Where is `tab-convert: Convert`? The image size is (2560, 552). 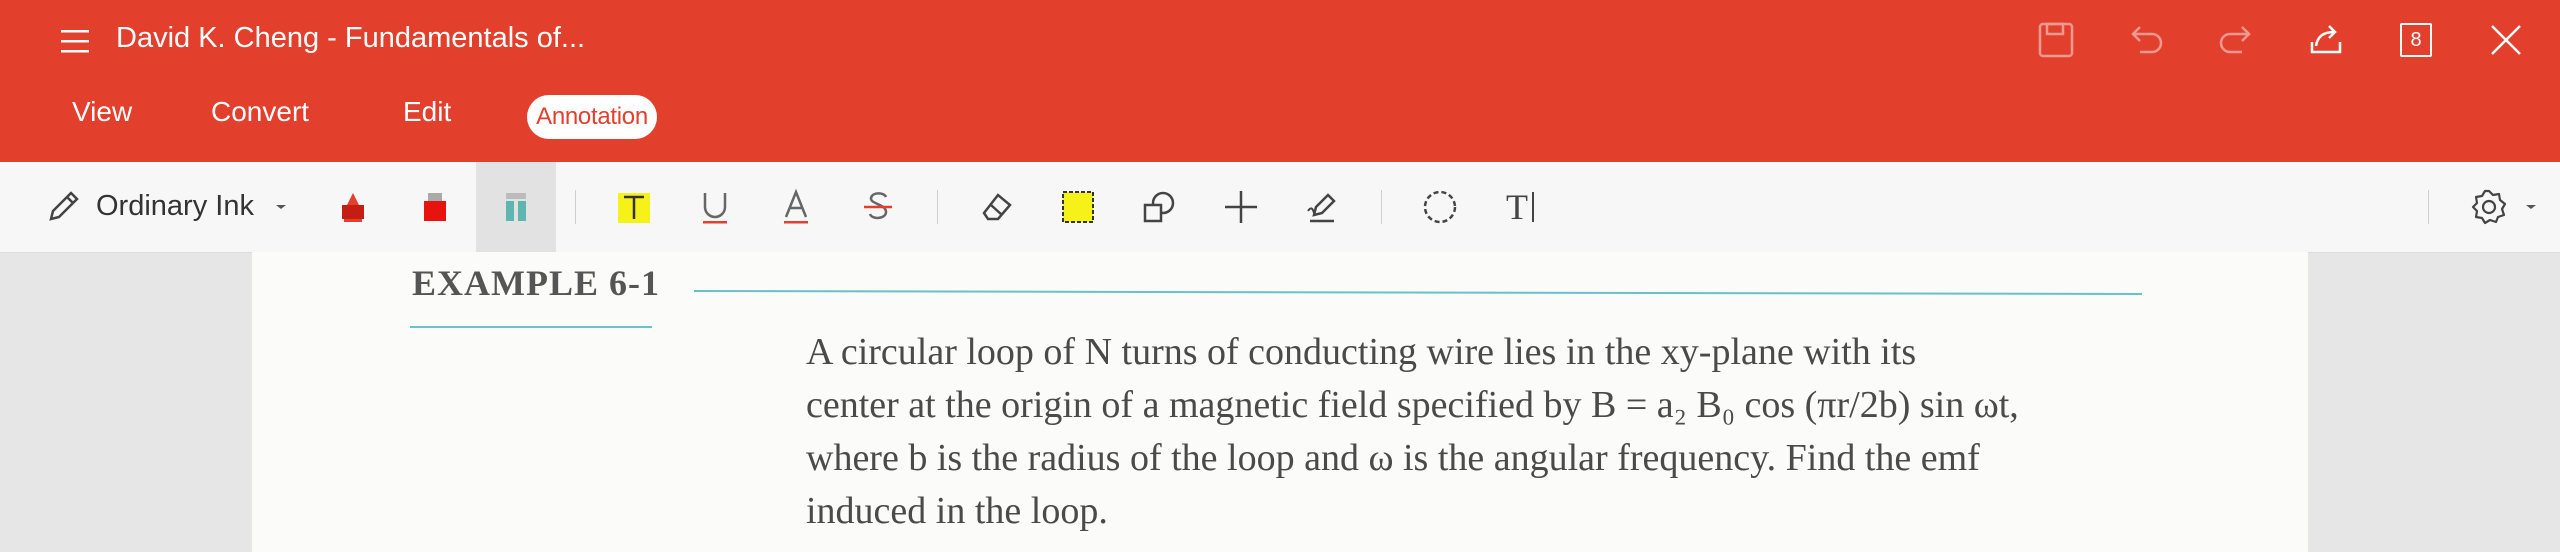 tab-convert: Convert is located at coordinates (260, 112).